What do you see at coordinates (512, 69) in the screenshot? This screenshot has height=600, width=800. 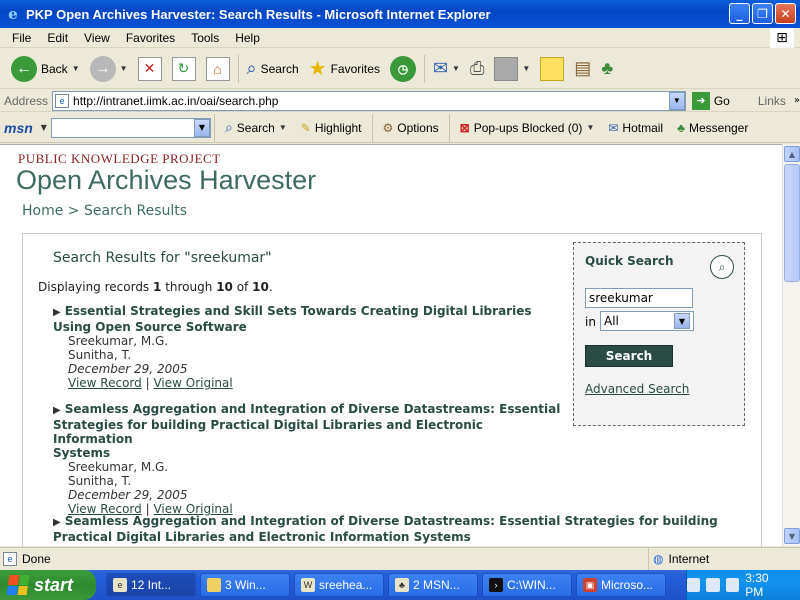 I see `edit-button: ▼` at bounding box center [512, 69].